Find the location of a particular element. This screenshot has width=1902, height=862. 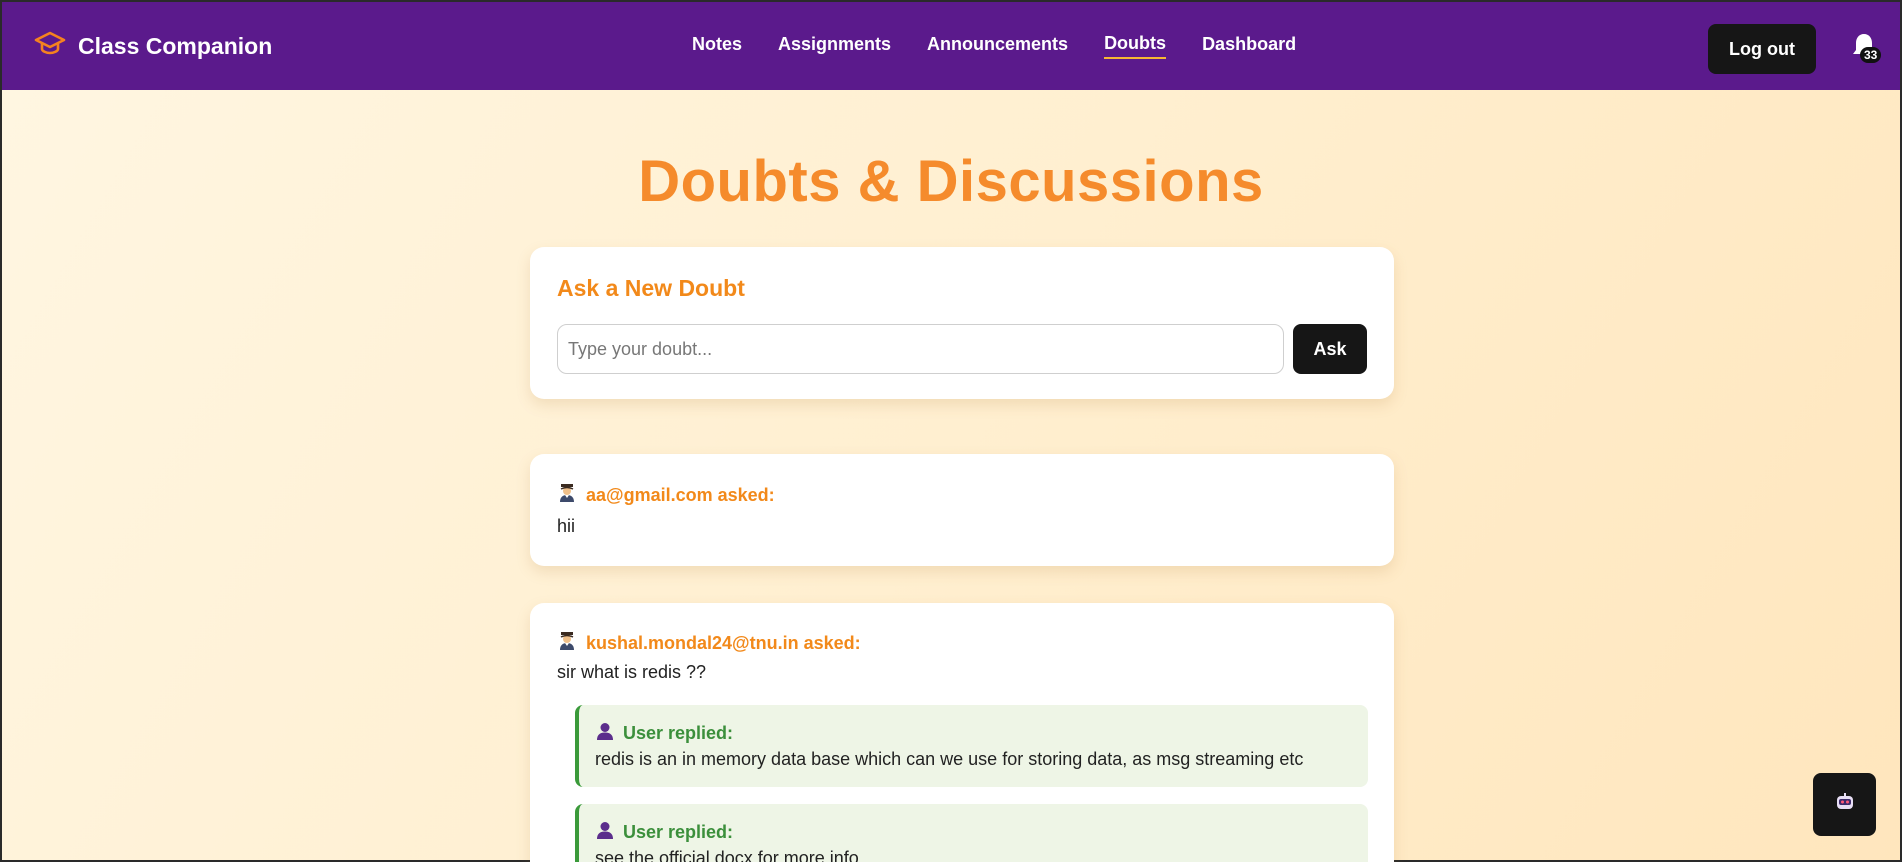

doubt-input is located at coordinates (920, 349).